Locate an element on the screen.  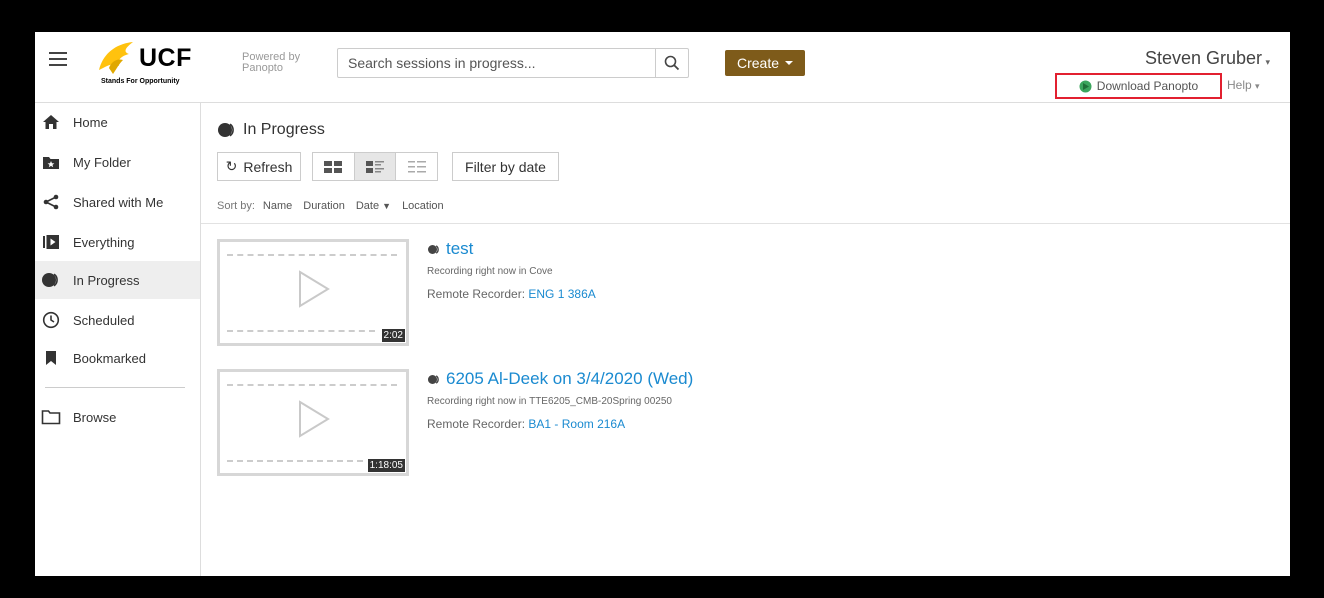
sidebar-item-shared: Shared with Me is located at coordinates (117, 202).